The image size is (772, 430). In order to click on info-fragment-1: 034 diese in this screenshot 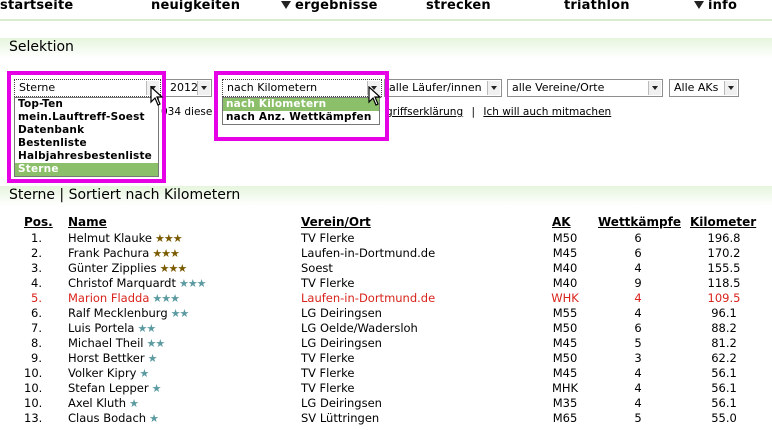, I will do `click(187, 112)`.